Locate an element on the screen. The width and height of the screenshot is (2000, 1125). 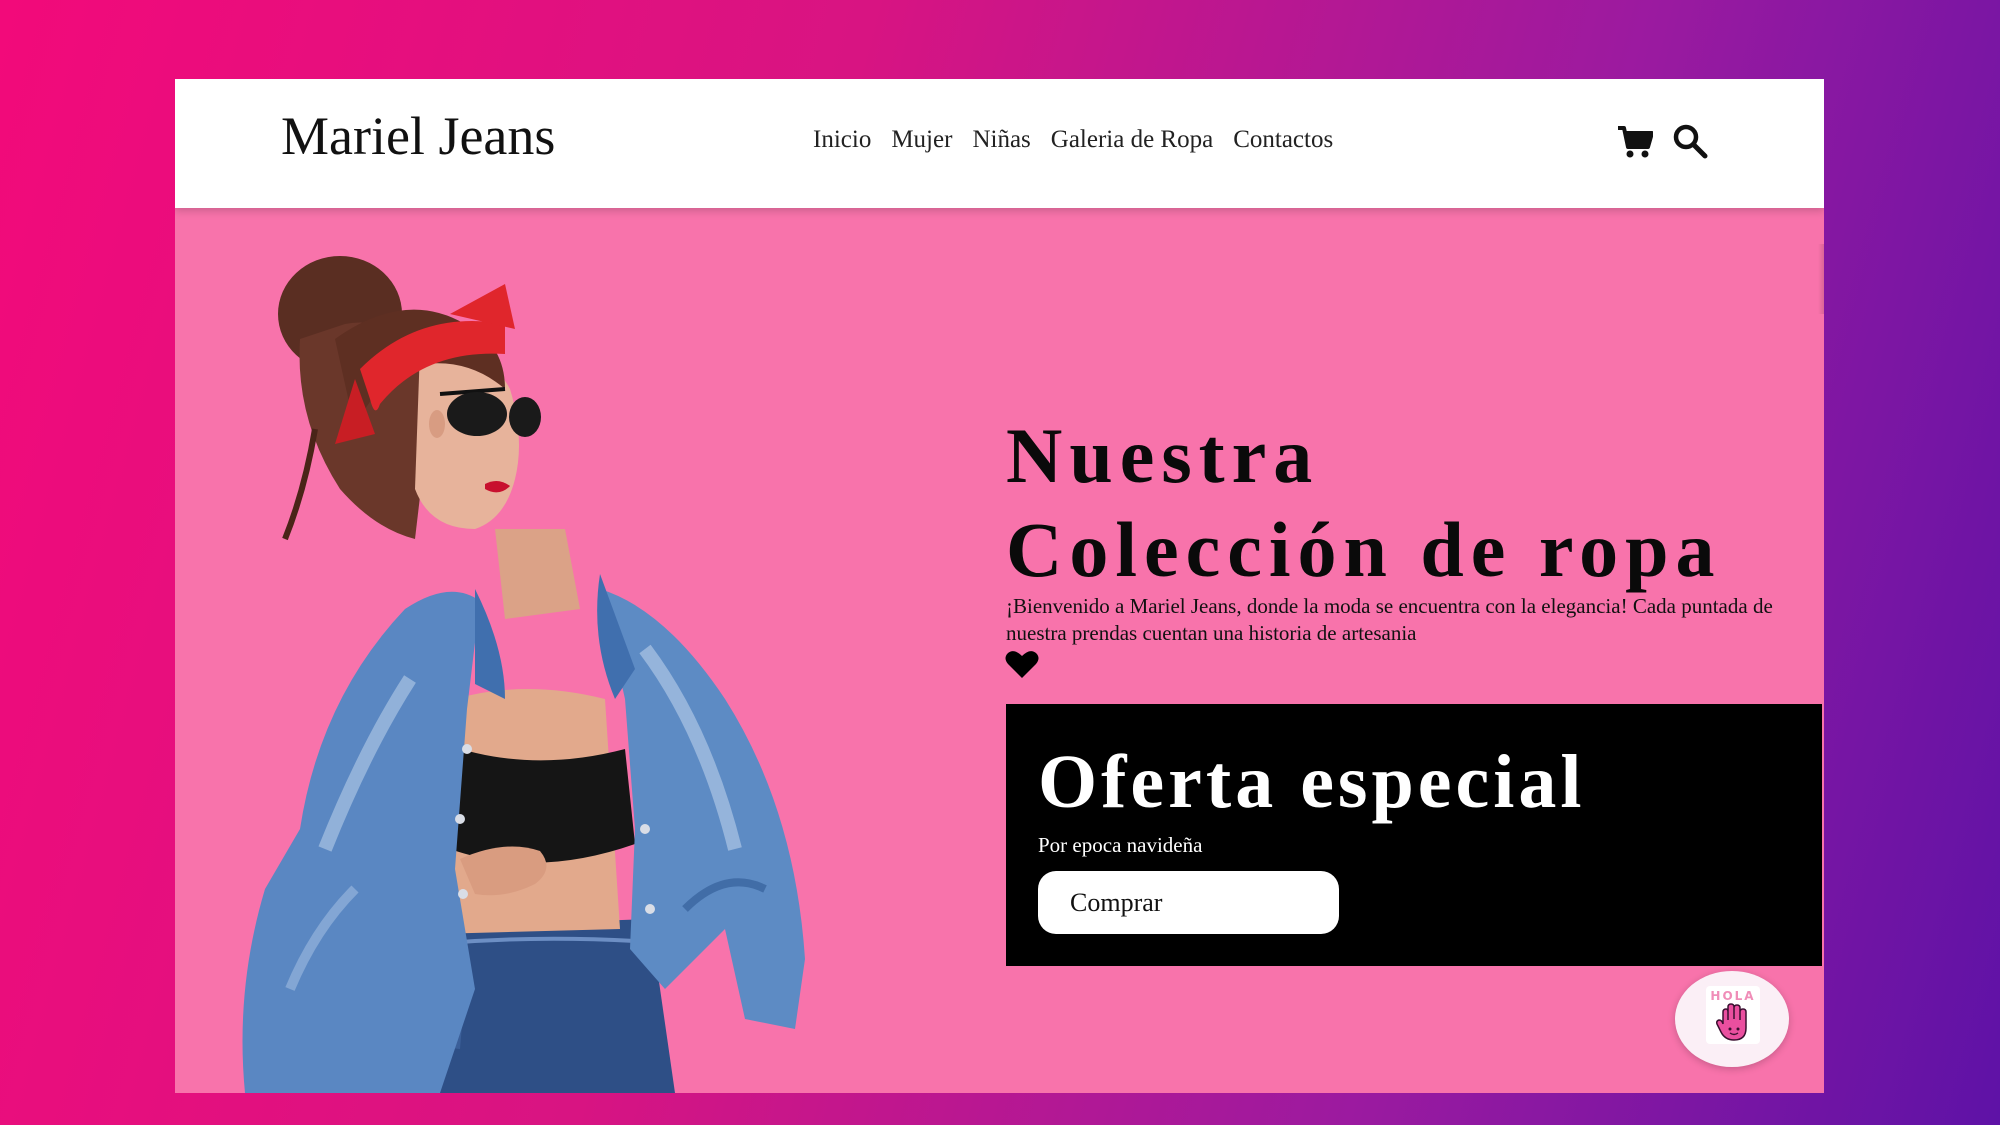
buy-button: Comprar is located at coordinates (1188, 902).